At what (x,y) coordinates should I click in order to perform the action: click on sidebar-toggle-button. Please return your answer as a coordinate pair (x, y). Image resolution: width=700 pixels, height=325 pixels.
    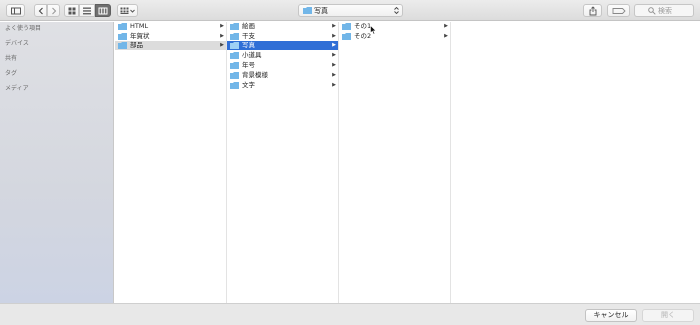
    Looking at the image, I should click on (15, 10).